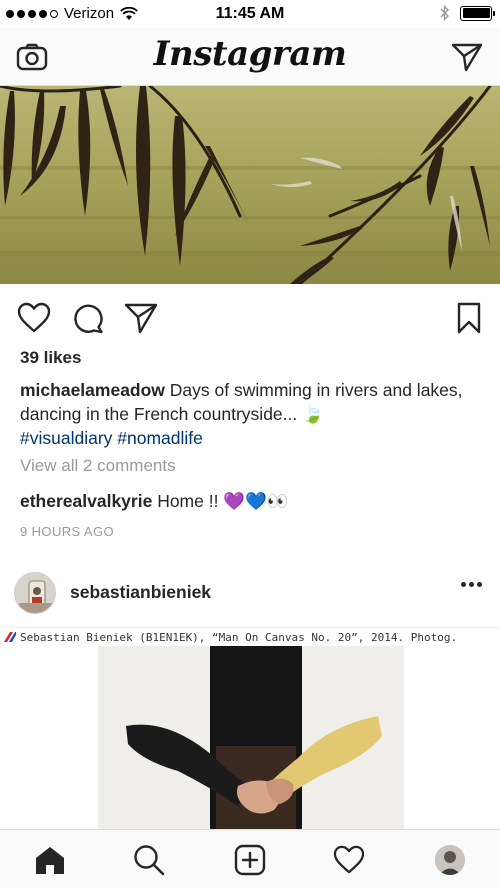 This screenshot has width=500, height=889. Describe the element at coordinates (98, 466) in the screenshot. I see `view-all-comments-link: View all 2 comments` at that location.